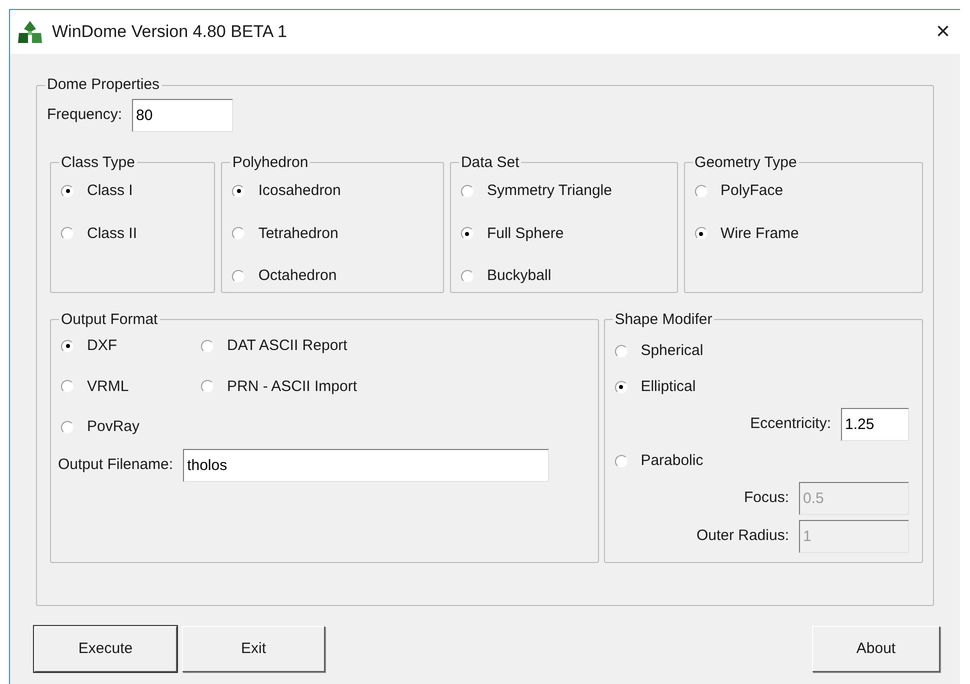  What do you see at coordinates (109, 320) in the screenshot?
I see `group-title: Output Format` at bounding box center [109, 320].